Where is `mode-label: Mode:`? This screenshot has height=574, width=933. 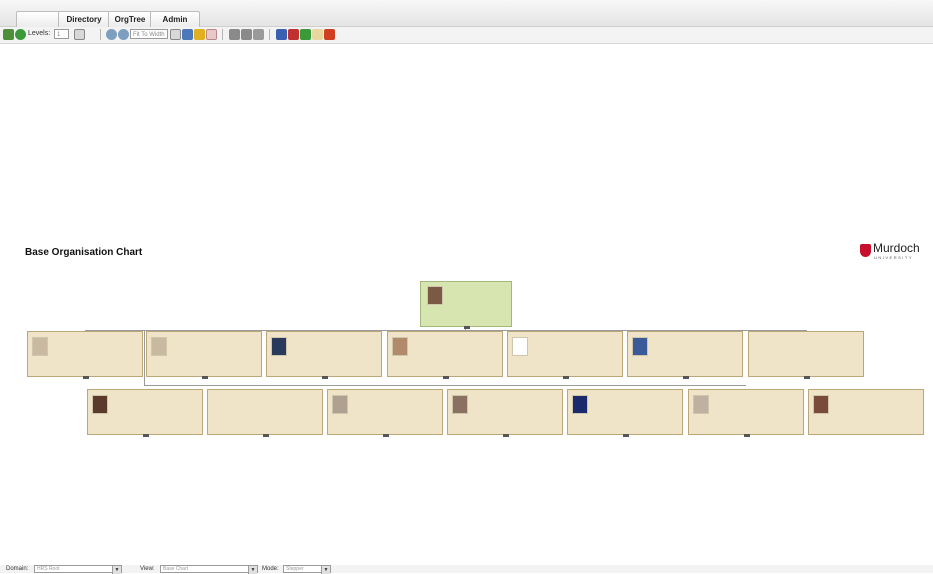 mode-label: Mode: is located at coordinates (270, 569).